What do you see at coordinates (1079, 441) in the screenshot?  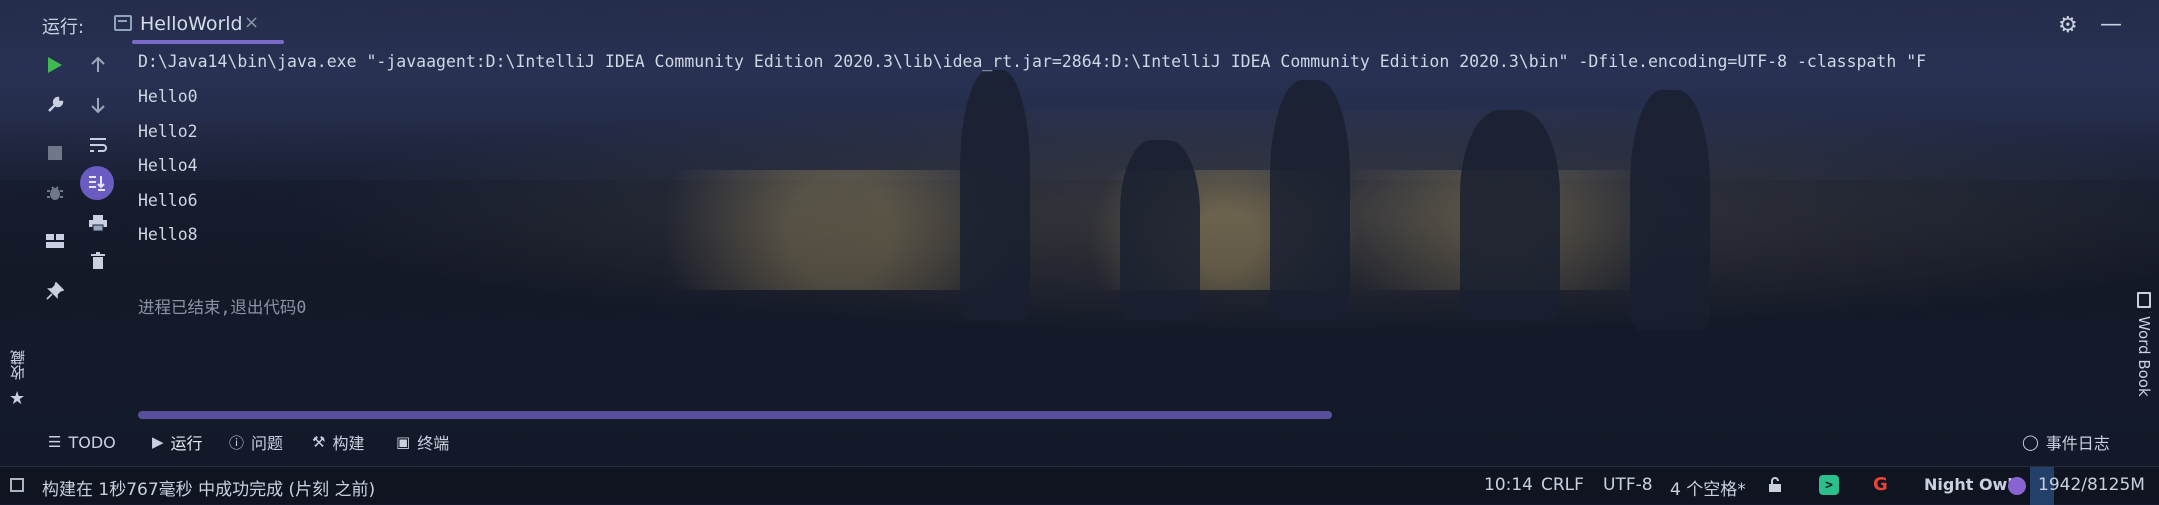 I see `tool-window-bar: ☰ TODO ▶ 运行 ⓘ 问题 ⚒ 构建 ▣ 终端 ◯ 事件日志` at bounding box center [1079, 441].